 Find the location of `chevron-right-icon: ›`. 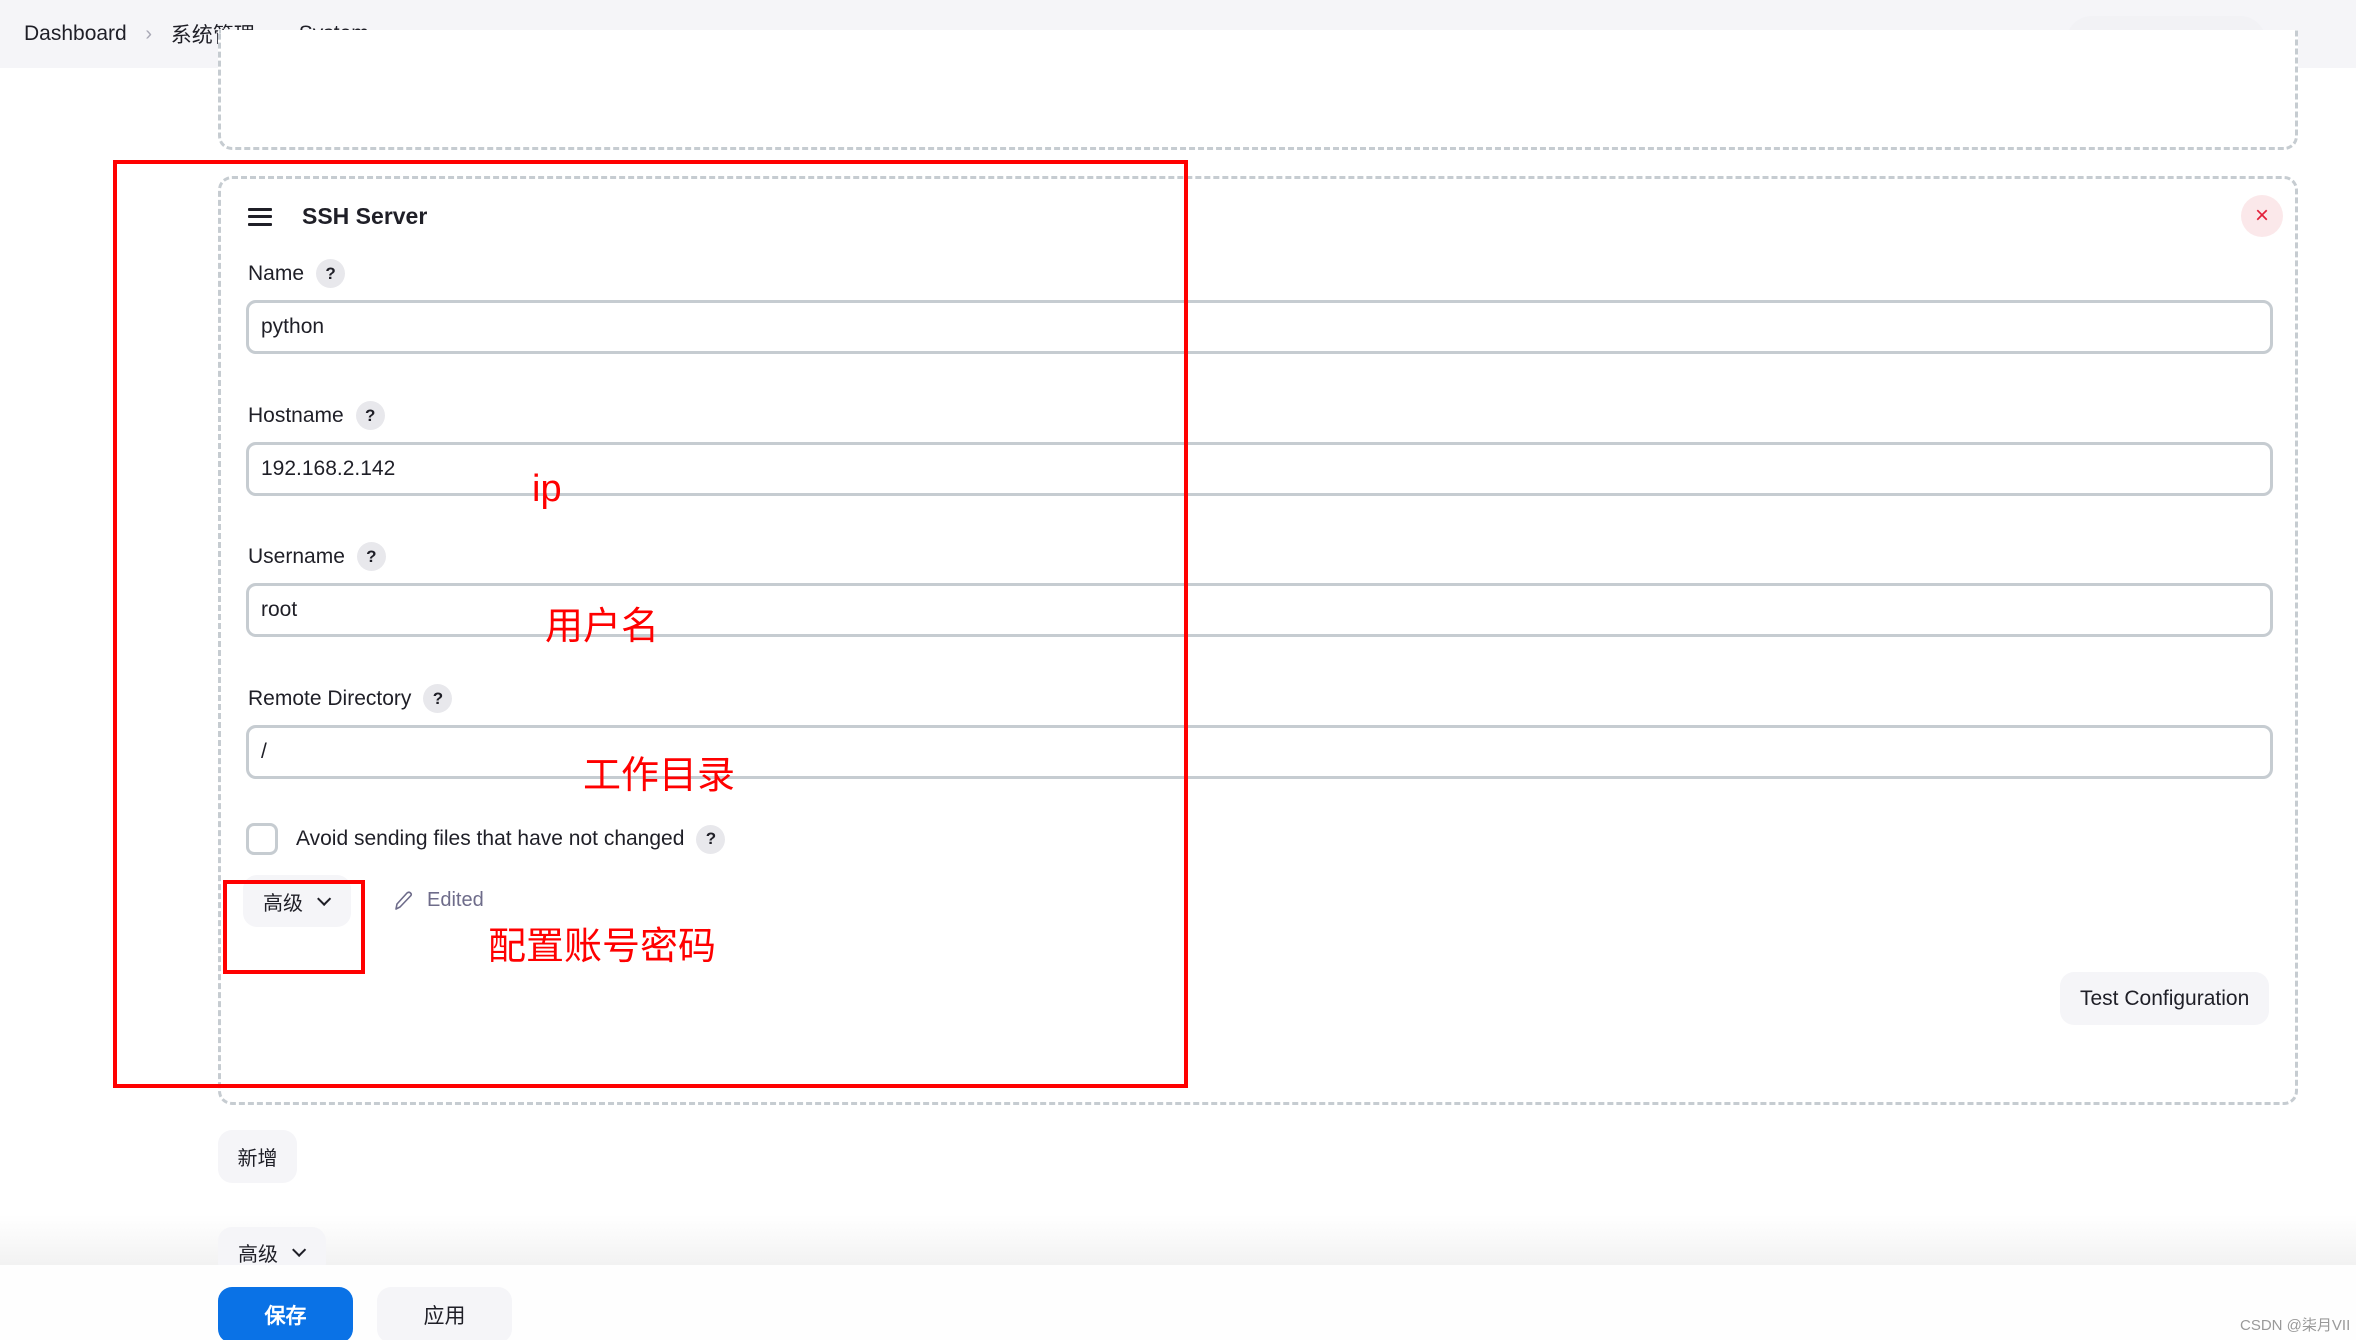

chevron-right-icon: › is located at coordinates (149, 34).